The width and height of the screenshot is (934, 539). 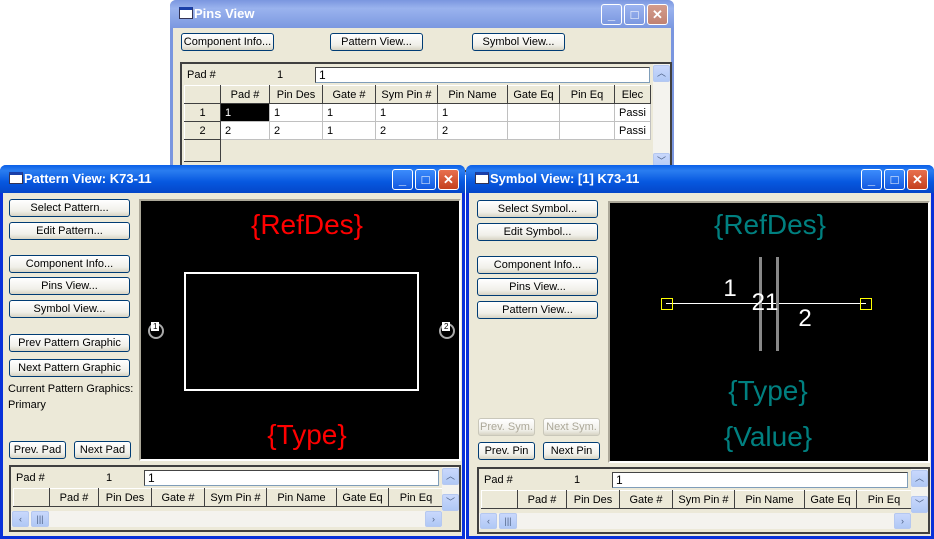 What do you see at coordinates (202, 150) in the screenshot?
I see `row-header` at bounding box center [202, 150].